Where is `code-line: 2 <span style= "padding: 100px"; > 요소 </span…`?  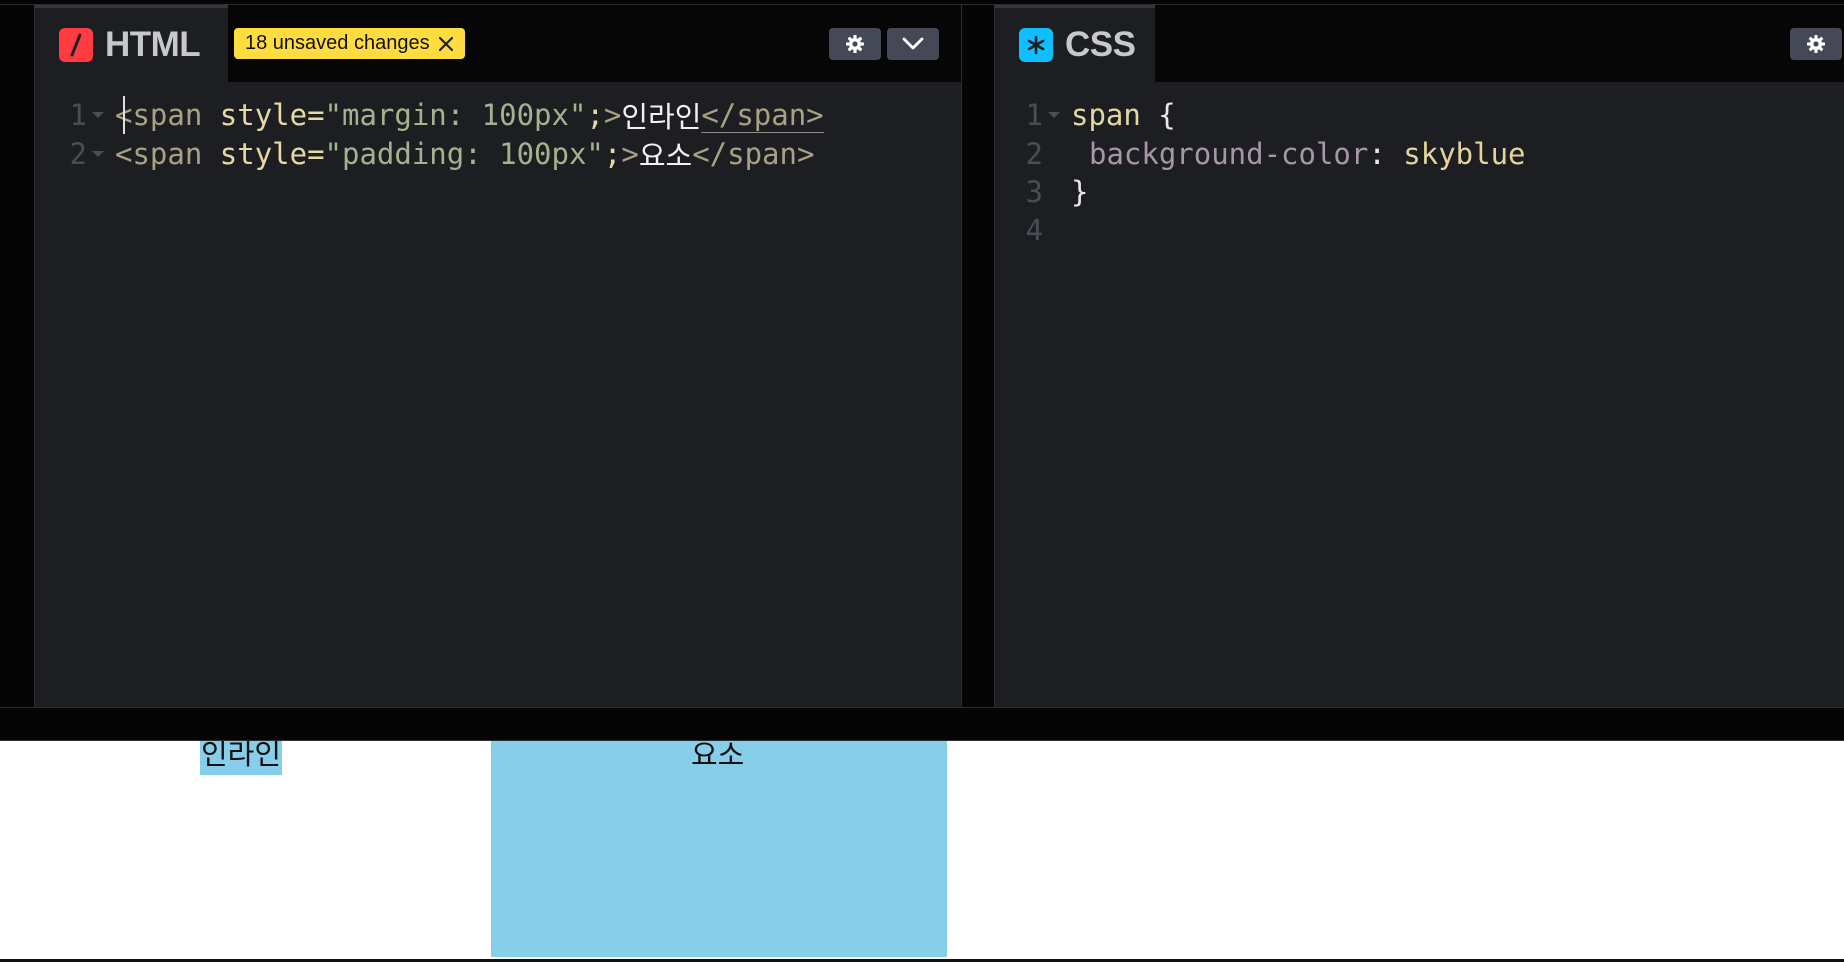
code-line: 2 <span style= "padding: 100px"; > 요소 </span… is located at coordinates (425, 154).